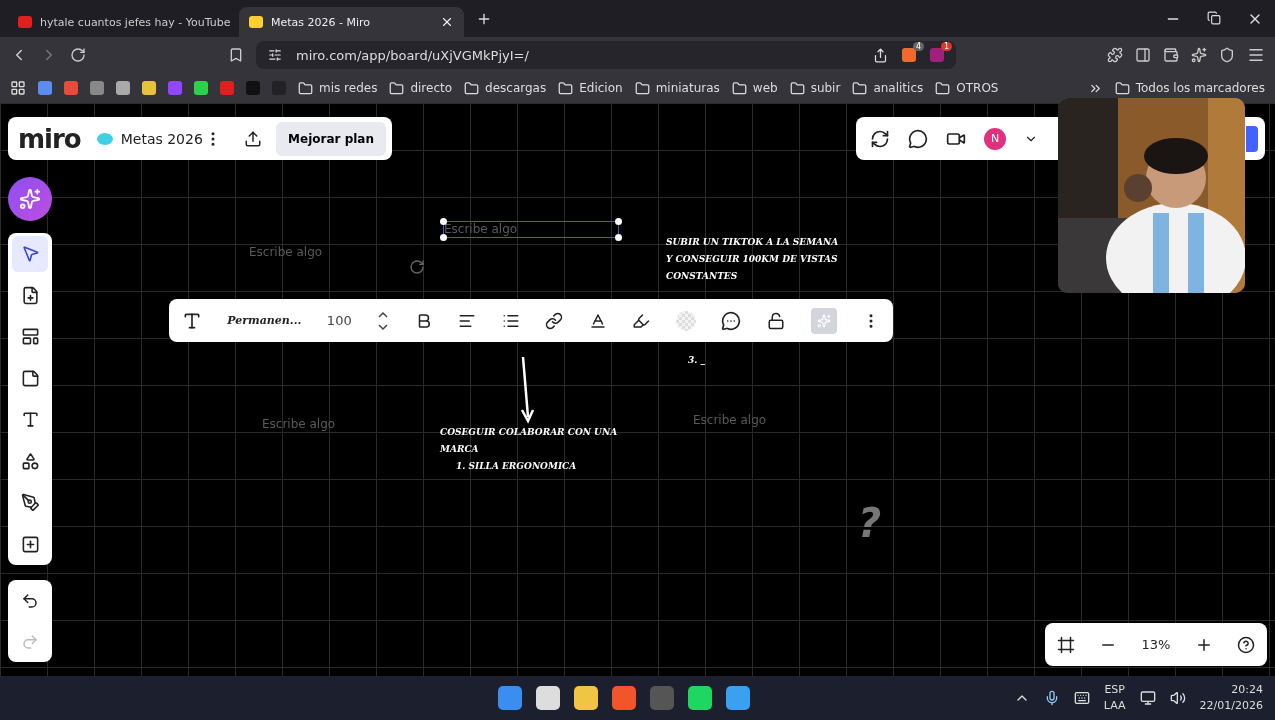 This screenshot has width=1275, height=720. What do you see at coordinates (918, 138) in the screenshot?
I see `chat-icon` at bounding box center [918, 138].